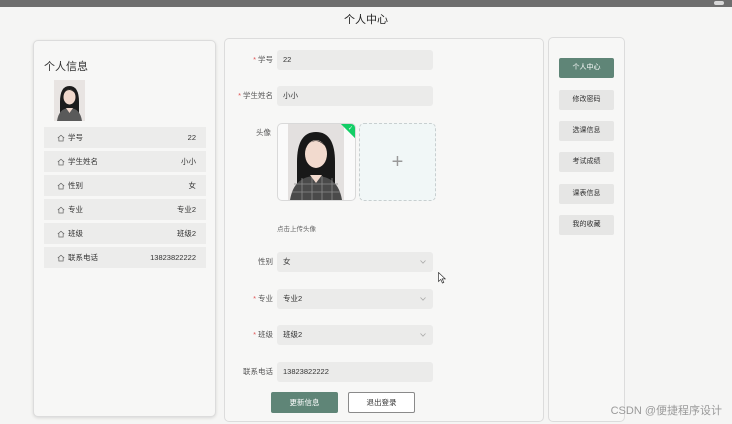 This screenshot has height=424, width=732. What do you see at coordinates (192, 185) in the screenshot?
I see `info-value: 女` at bounding box center [192, 185].